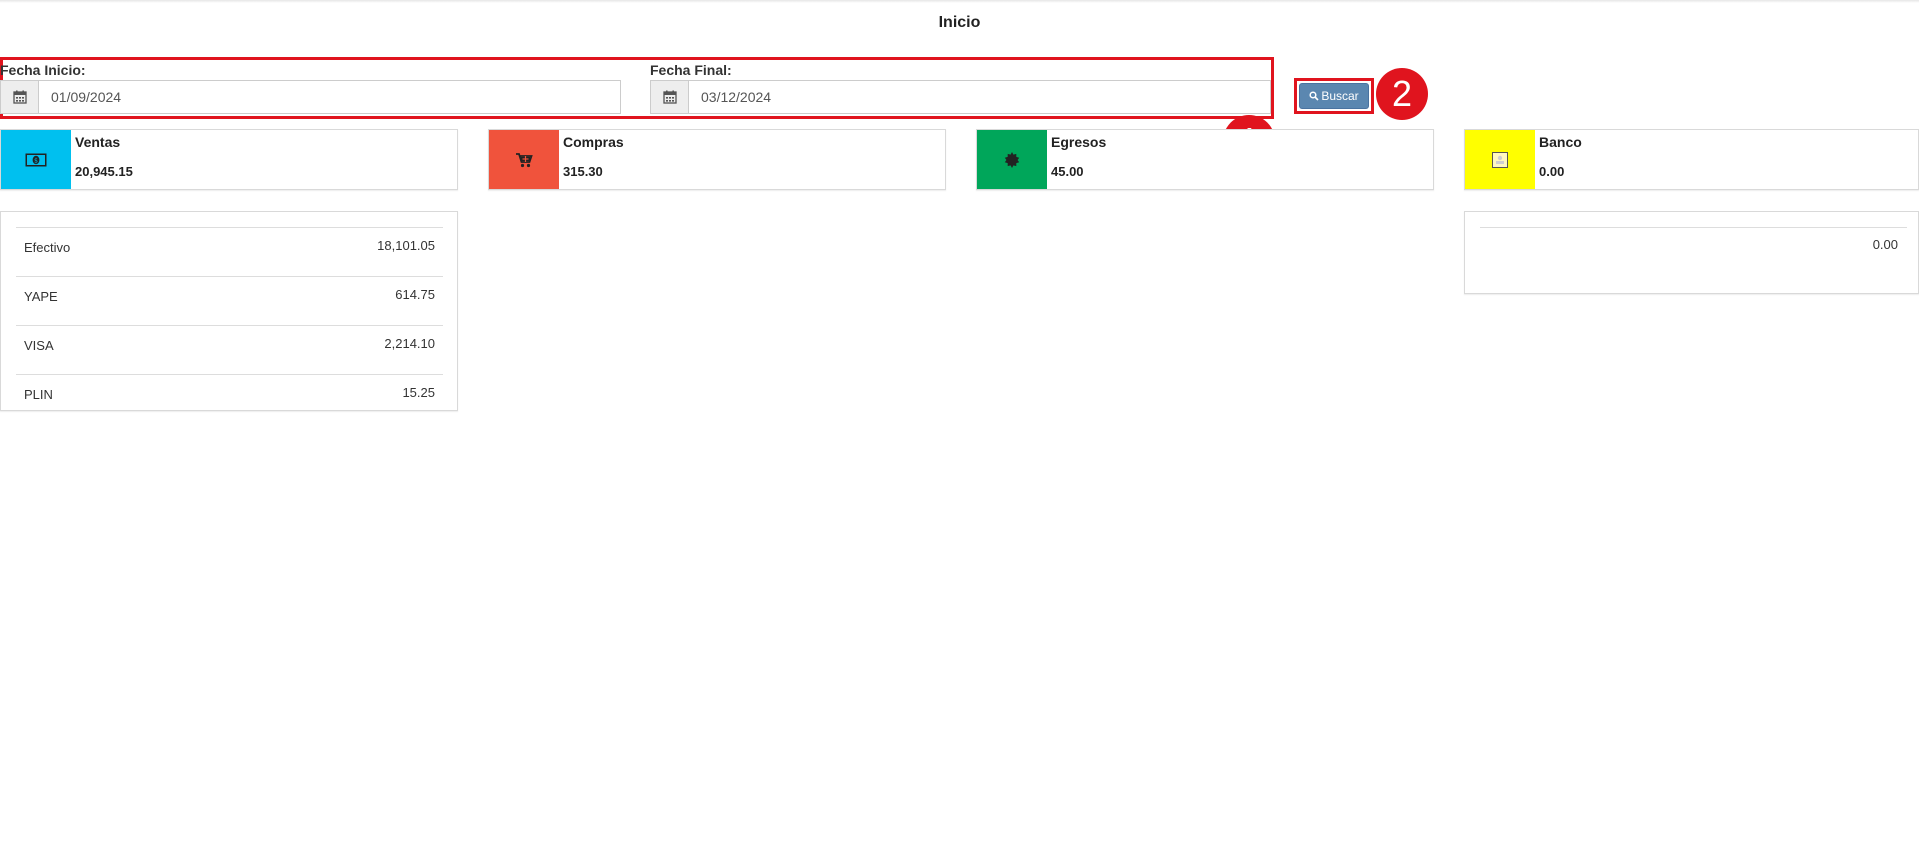  I want to click on card-compras: Compras 315.30, so click(717, 159).